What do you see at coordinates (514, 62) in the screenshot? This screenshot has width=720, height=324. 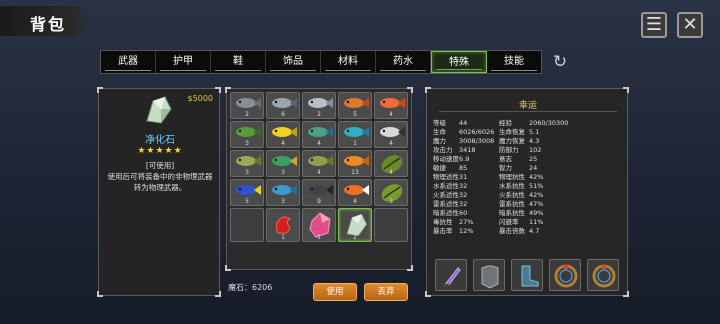 I see `tab-7: 技能` at bounding box center [514, 62].